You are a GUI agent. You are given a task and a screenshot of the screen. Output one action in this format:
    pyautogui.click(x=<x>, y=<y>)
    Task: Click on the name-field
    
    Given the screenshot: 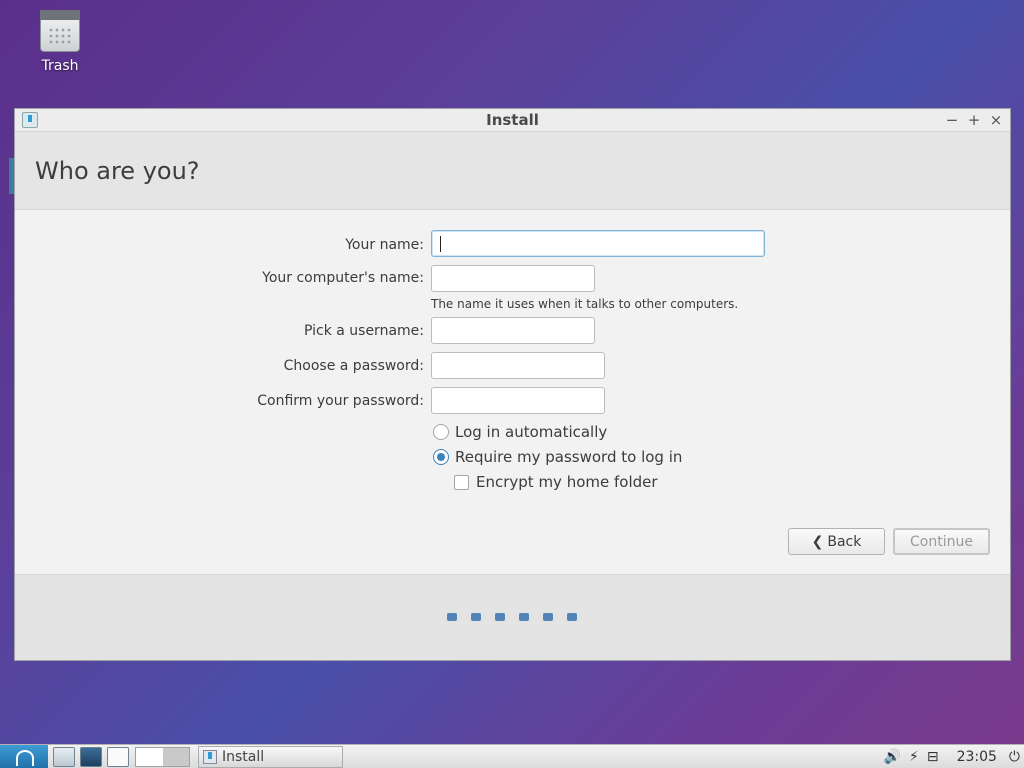 What is the action you would take?
    pyautogui.click(x=598, y=243)
    